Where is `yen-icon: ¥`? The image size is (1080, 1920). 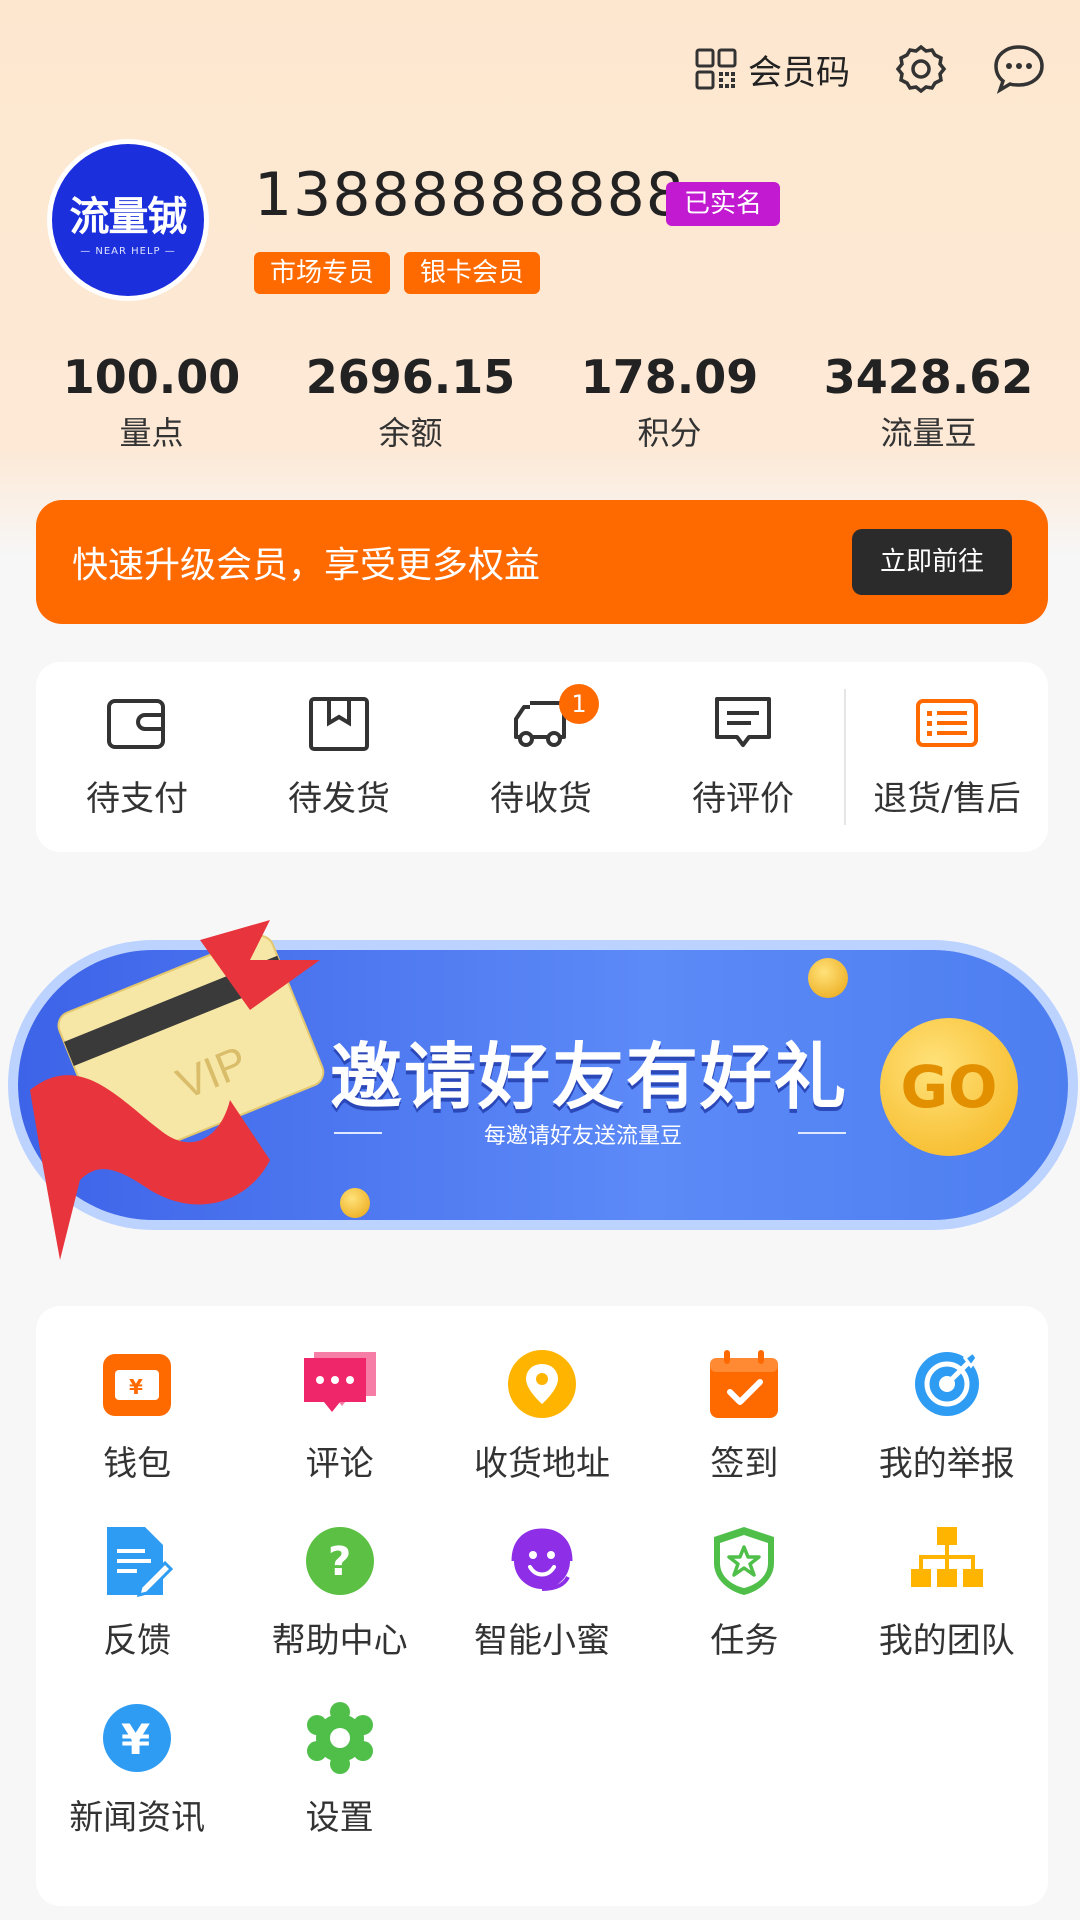
yen-icon: ¥ is located at coordinates (137, 1738).